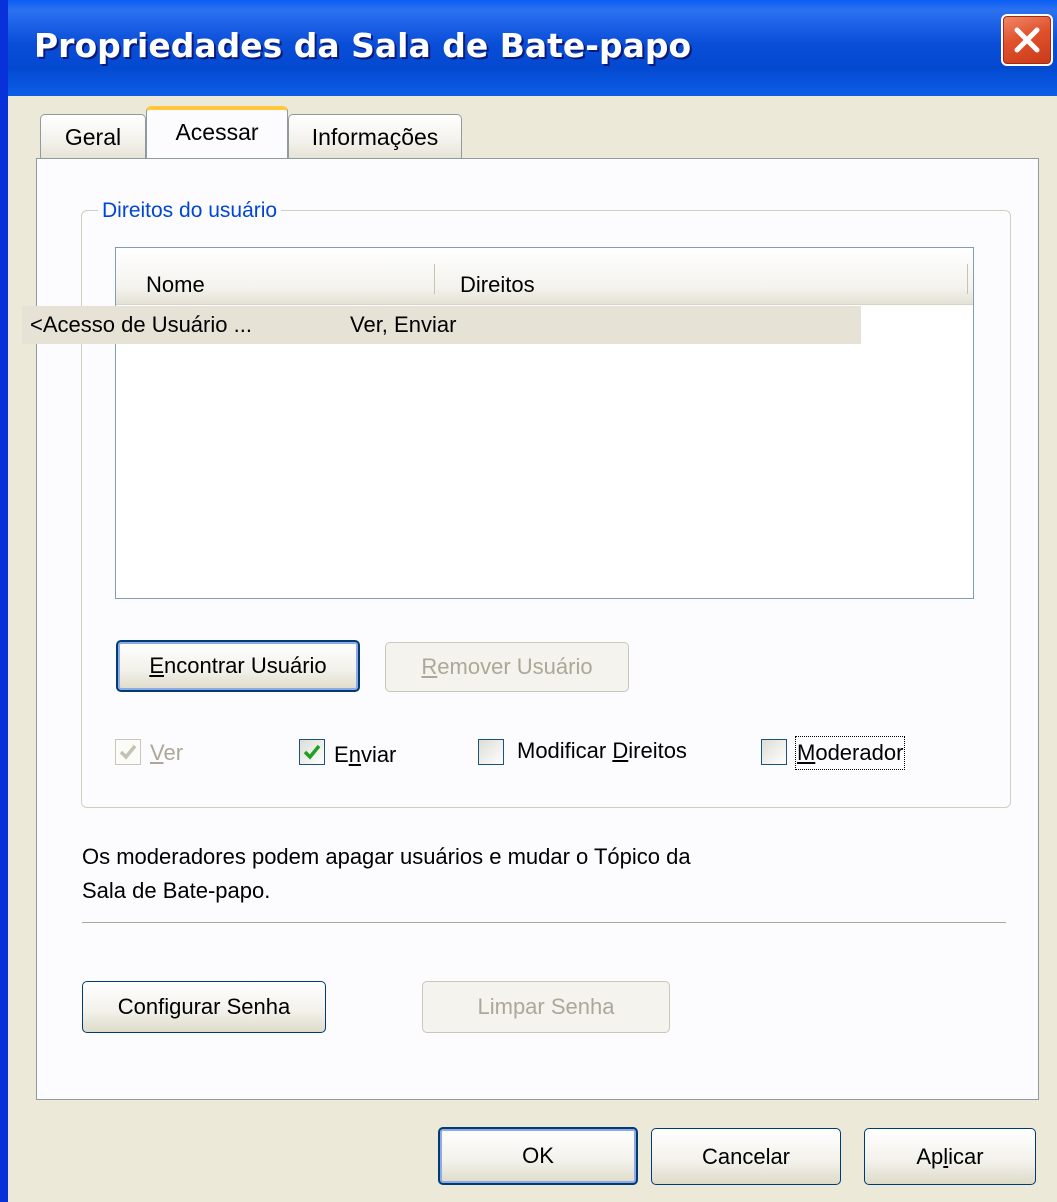 Image resolution: width=1057 pixels, height=1202 pixels. Describe the element at coordinates (157, 752) in the screenshot. I see `view-accelerator: V` at that location.